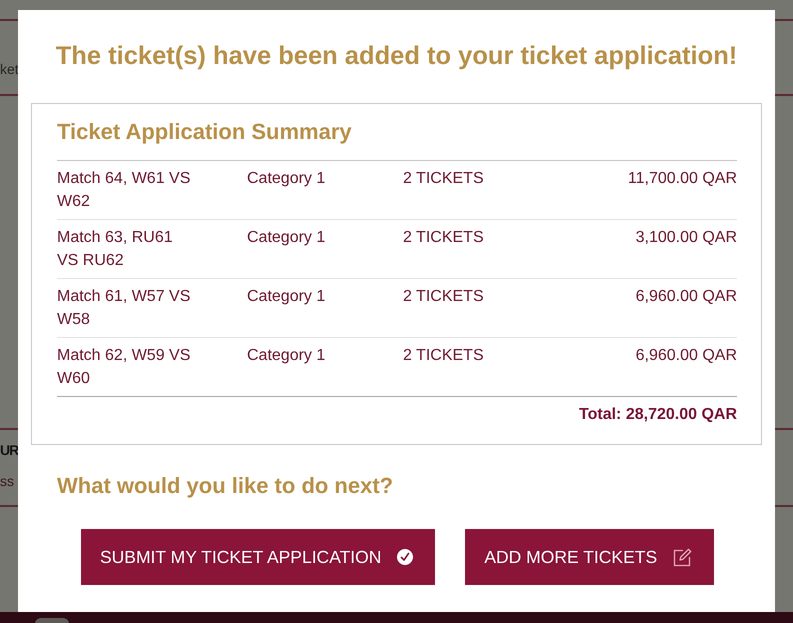 Image resolution: width=793 pixels, height=623 pixels. Describe the element at coordinates (9, 450) in the screenshot. I see `section-title-text: UR` at that location.